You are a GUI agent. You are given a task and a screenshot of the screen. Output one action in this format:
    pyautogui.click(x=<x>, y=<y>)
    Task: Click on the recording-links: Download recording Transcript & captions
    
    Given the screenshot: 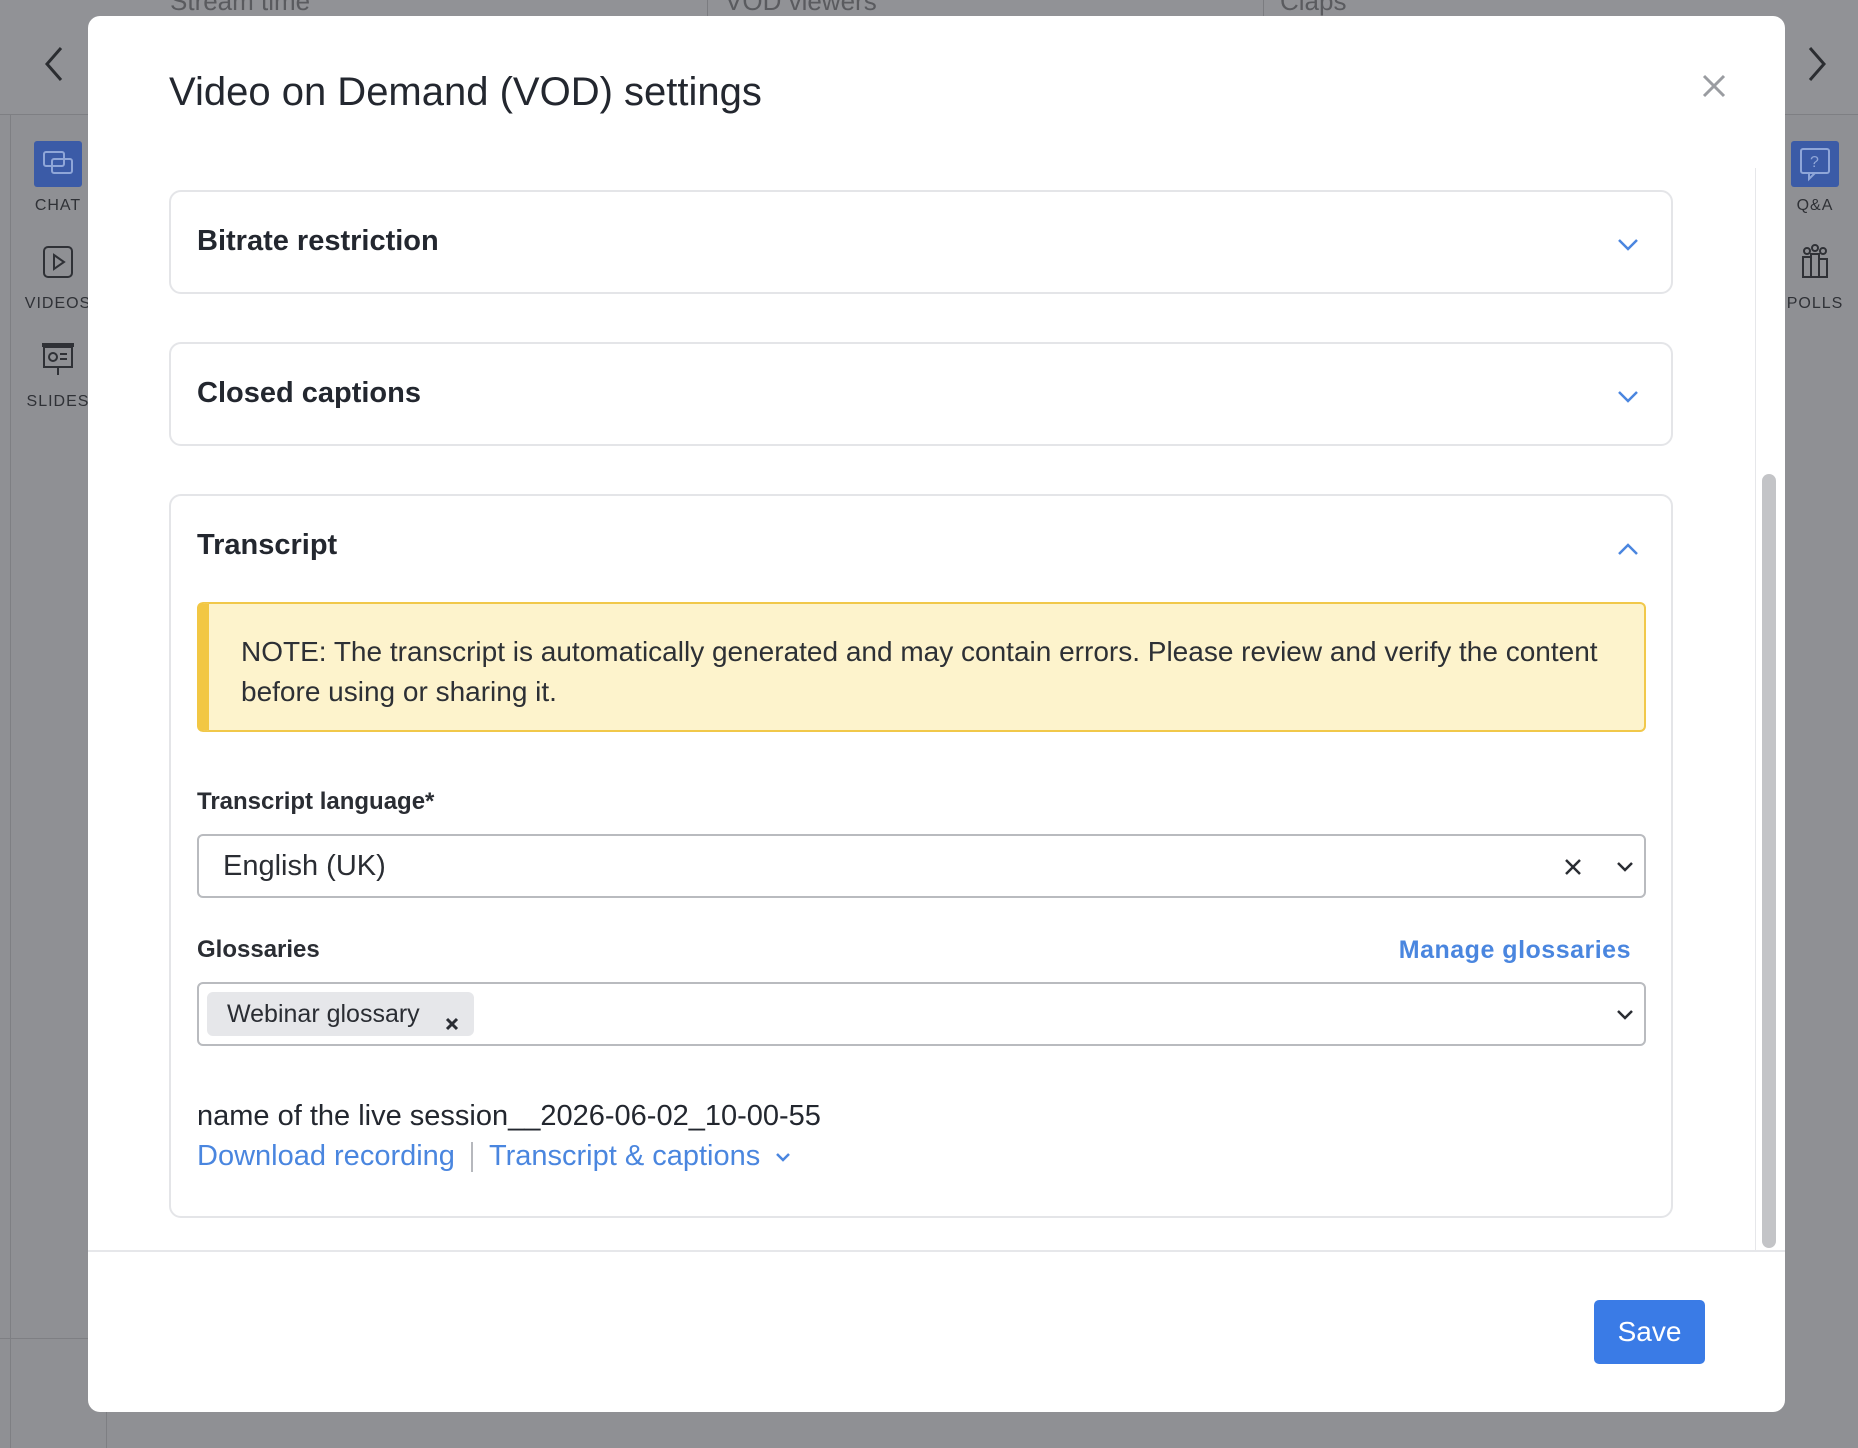 What is the action you would take?
    pyautogui.click(x=495, y=1156)
    